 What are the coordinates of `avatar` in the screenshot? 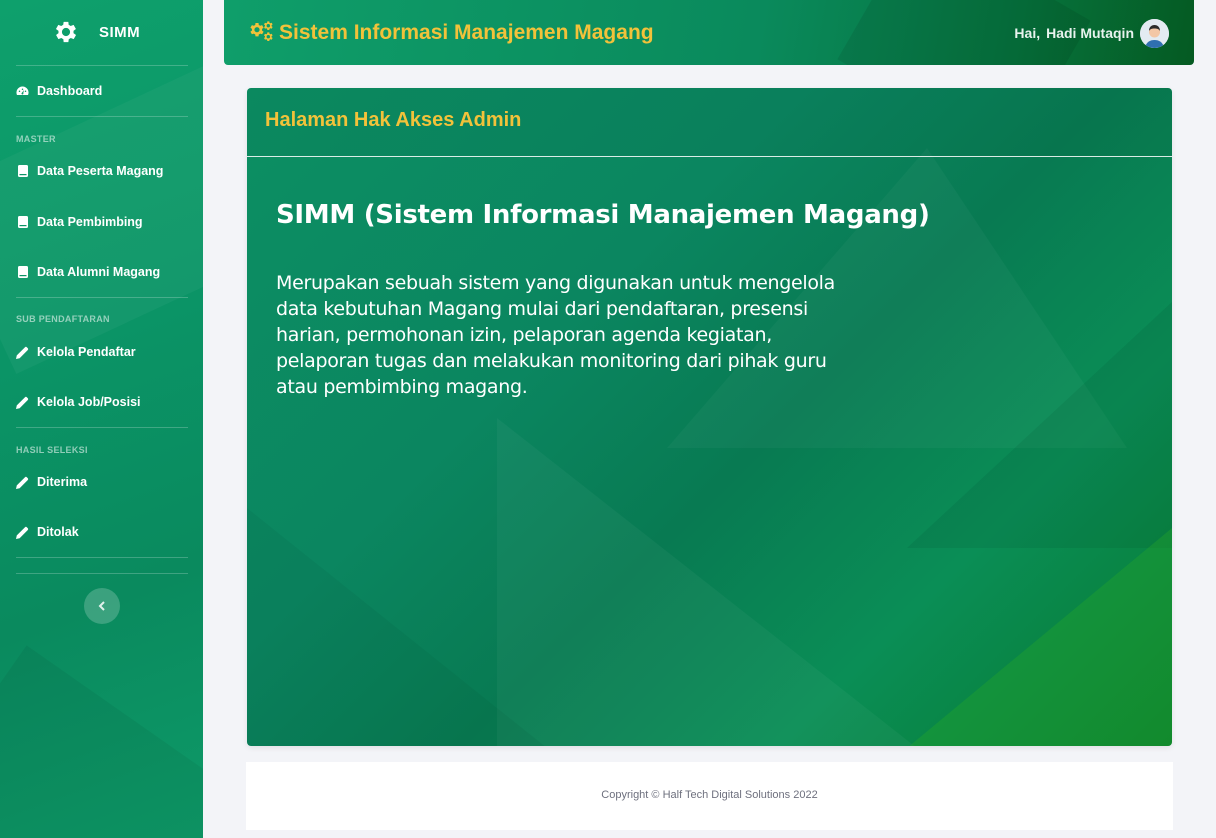 It's located at (1154, 33).